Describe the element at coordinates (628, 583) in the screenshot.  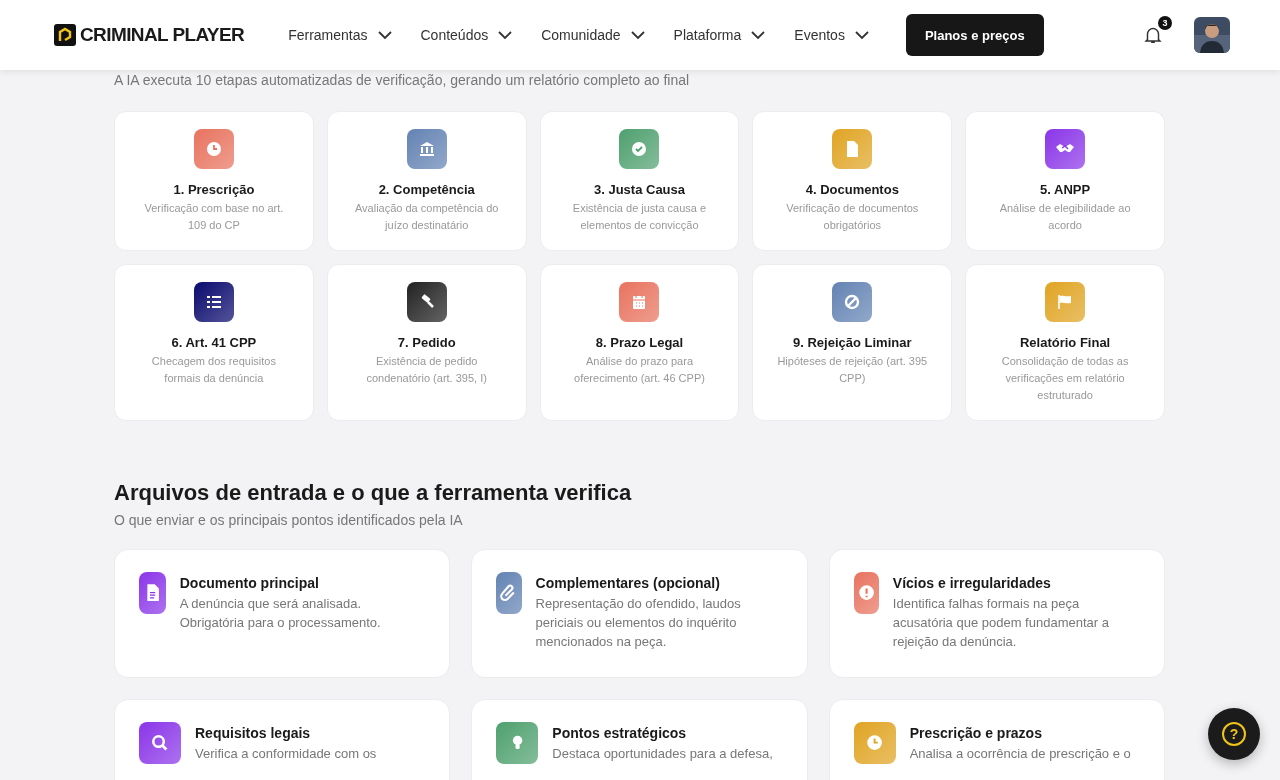
I see `feature-title: Complementares (opcional)` at that location.